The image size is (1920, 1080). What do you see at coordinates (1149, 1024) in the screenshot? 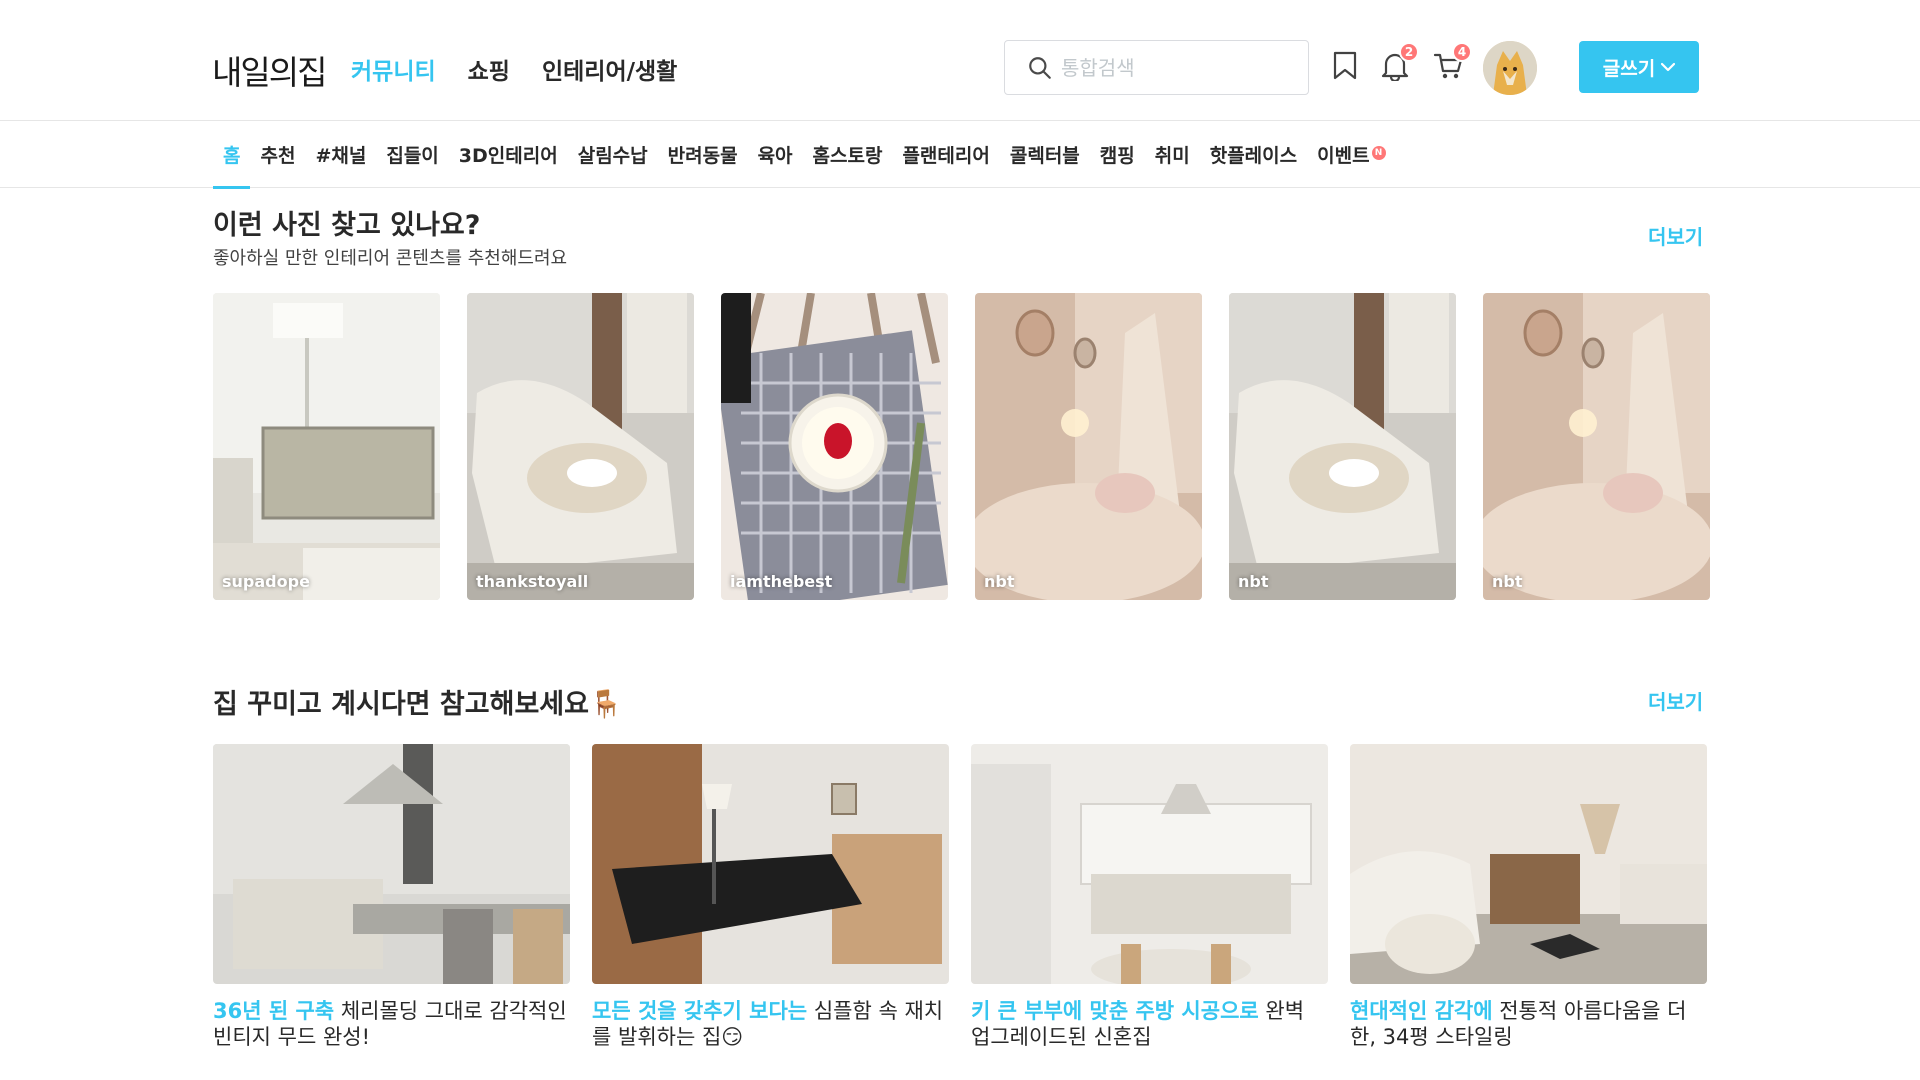
I see `story-caption: 키 큰 부부에 맞춘 주방 시공으로 완벽 업그레이드된 신혼집` at bounding box center [1149, 1024].